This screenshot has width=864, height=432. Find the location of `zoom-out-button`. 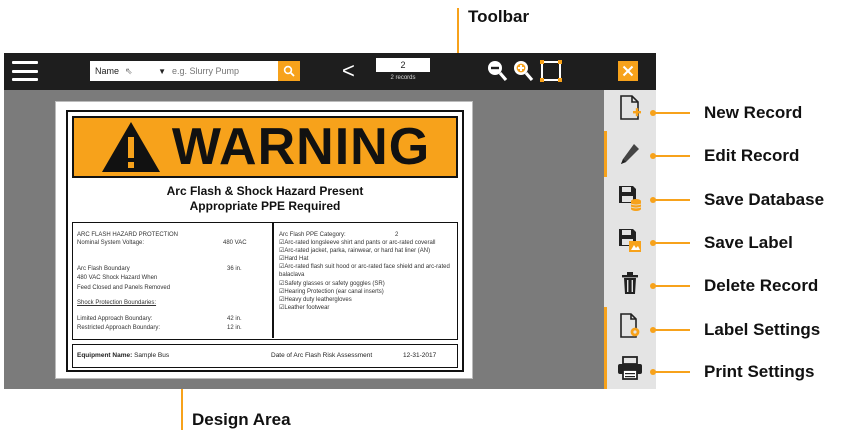

zoom-out-button is located at coordinates (497, 71).